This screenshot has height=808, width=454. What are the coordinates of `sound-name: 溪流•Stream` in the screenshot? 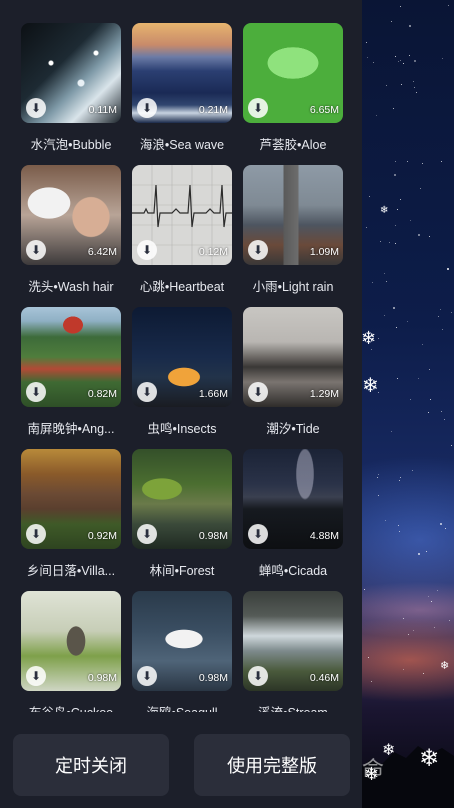 It's located at (293, 707).